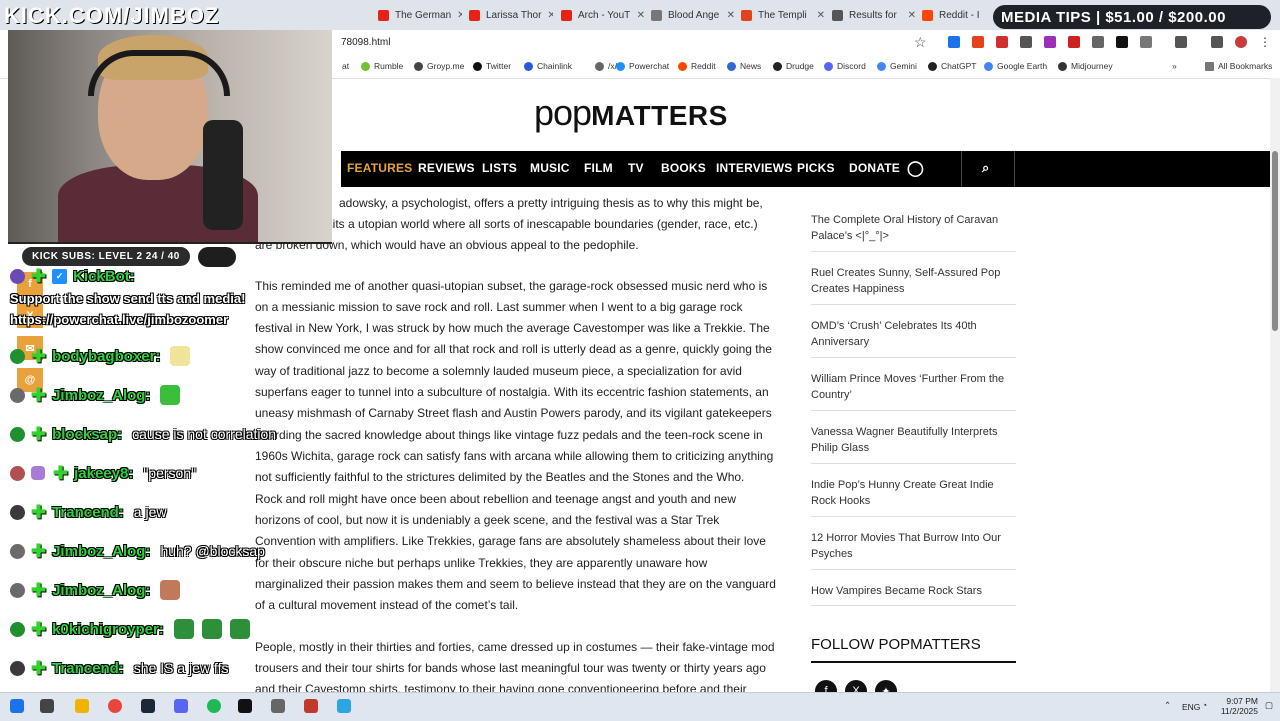  What do you see at coordinates (915, 168) in the screenshot?
I see `account-icon: ◯` at bounding box center [915, 168].